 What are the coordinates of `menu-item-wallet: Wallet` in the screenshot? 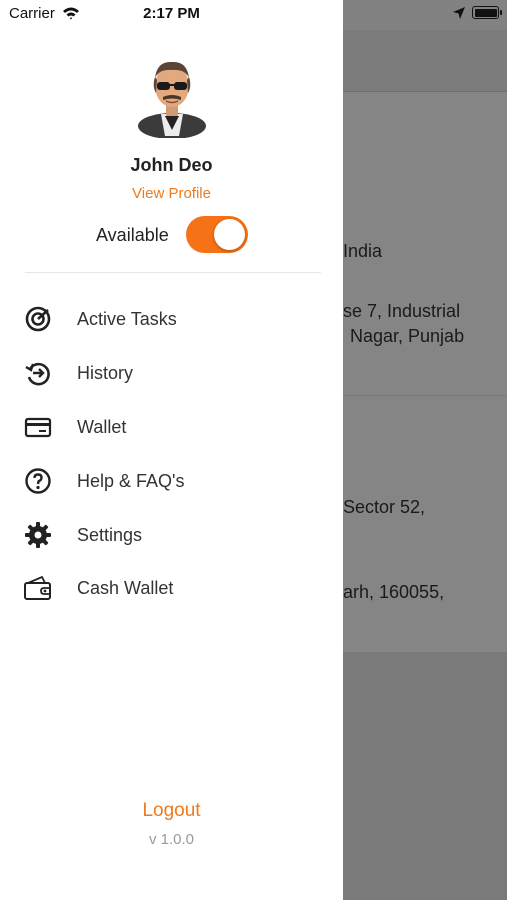 It's located at (172, 427).